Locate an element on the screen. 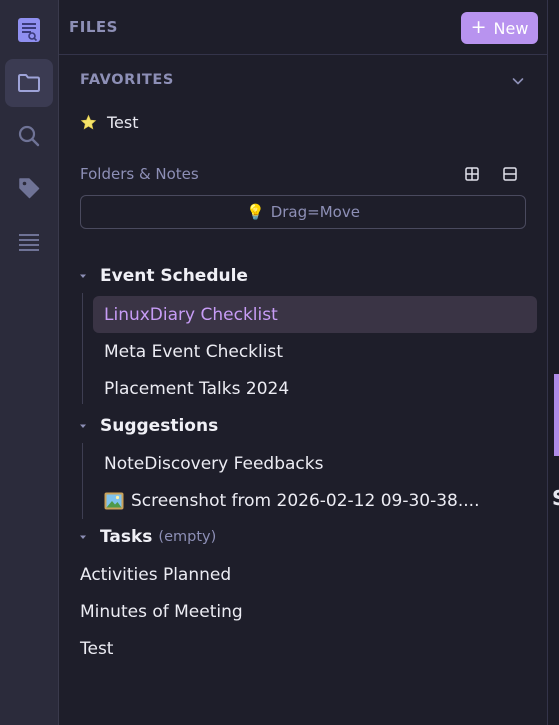  folder-icon is located at coordinates (29, 83).